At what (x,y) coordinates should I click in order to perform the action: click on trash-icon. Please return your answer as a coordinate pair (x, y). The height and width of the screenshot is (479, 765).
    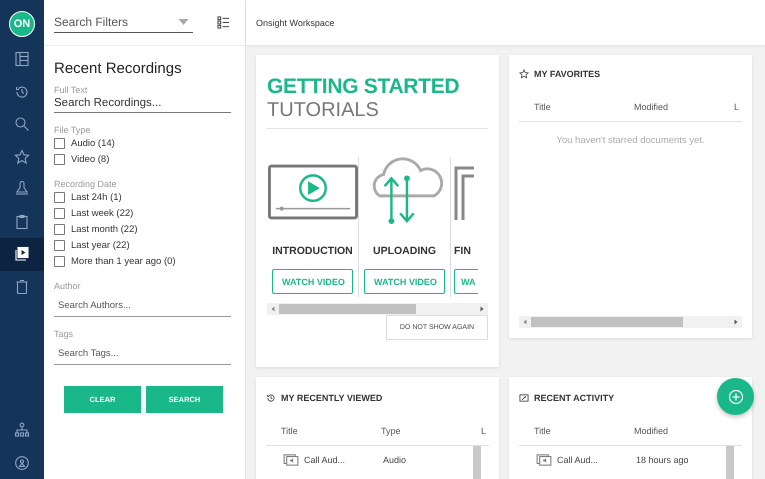
    Looking at the image, I should click on (22, 286).